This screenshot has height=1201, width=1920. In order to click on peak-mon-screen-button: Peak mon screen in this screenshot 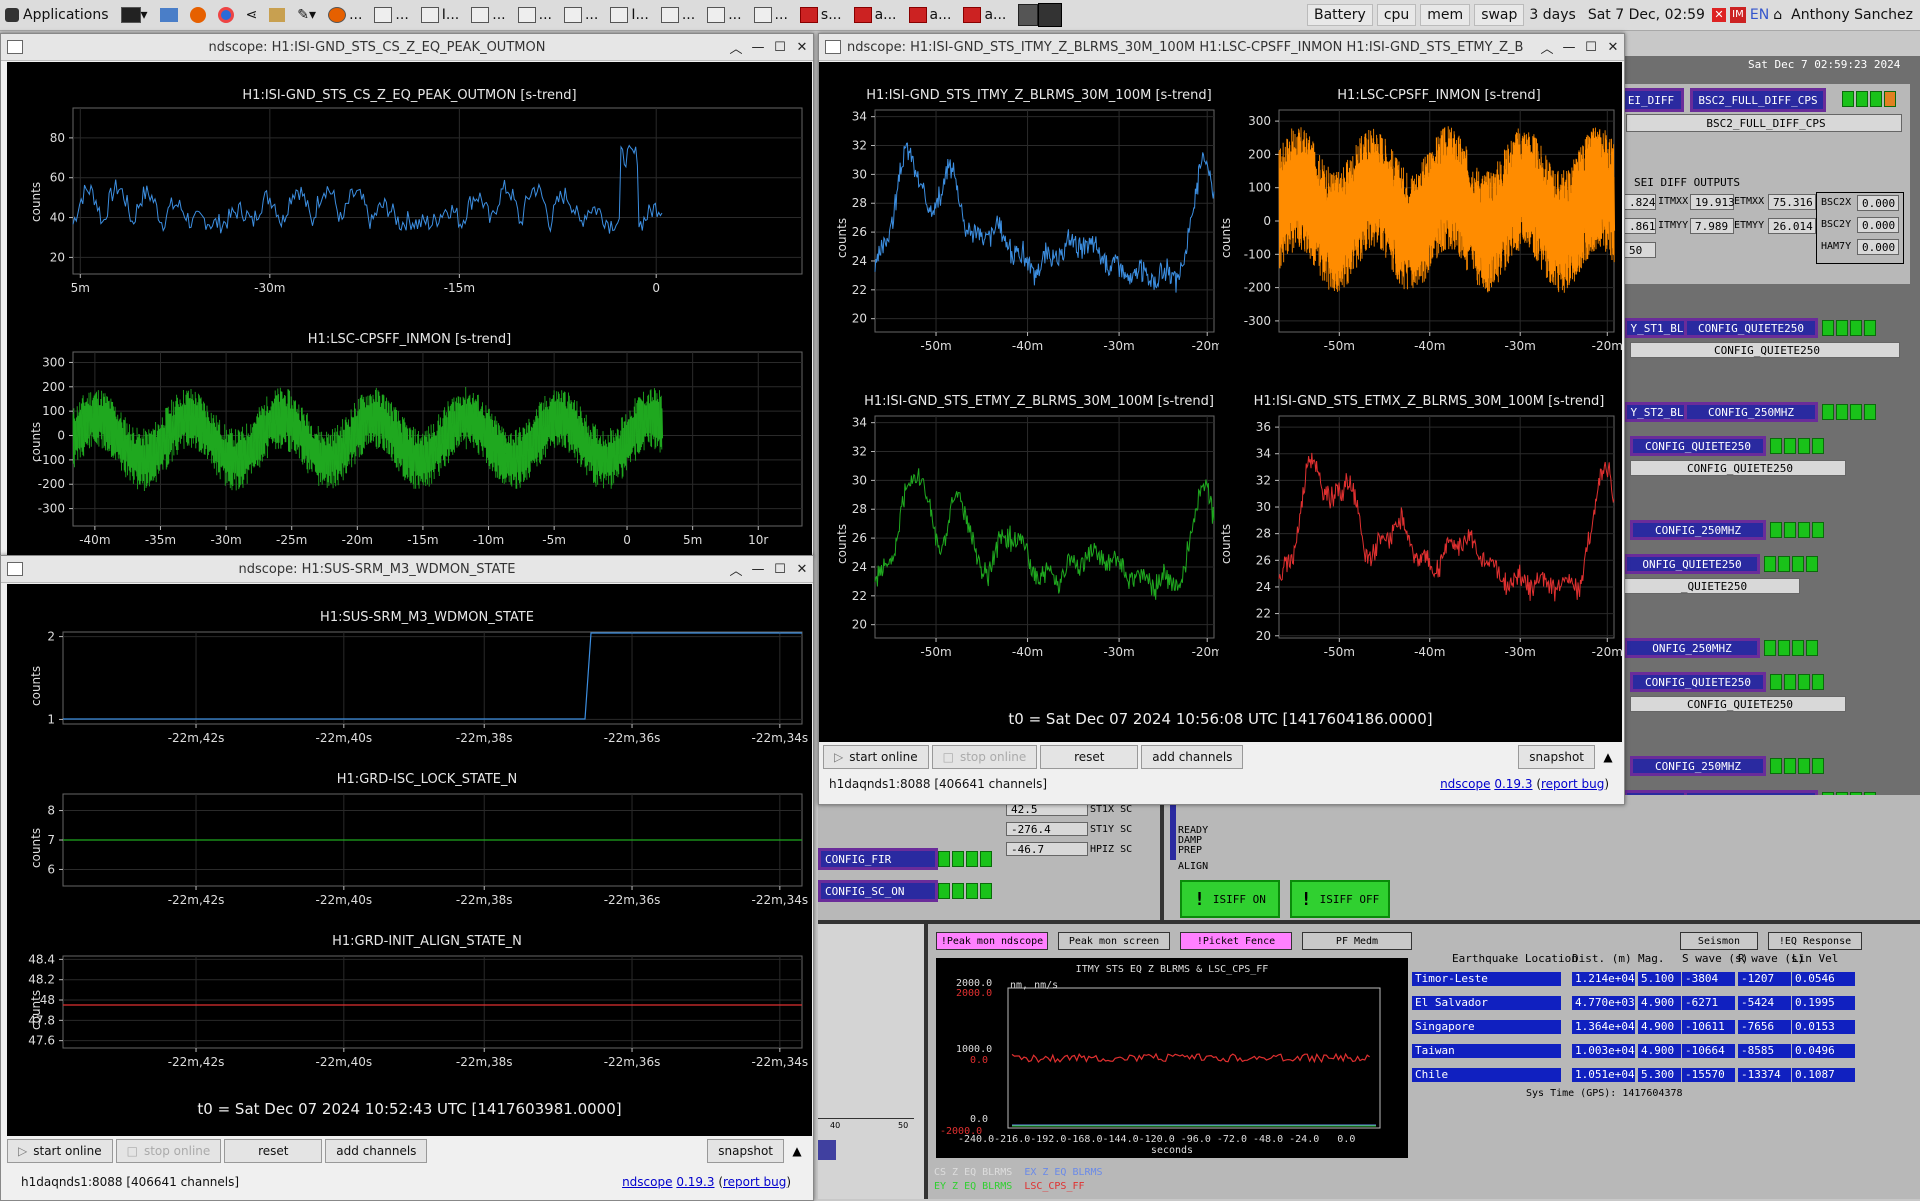, I will do `click(1114, 941)`.